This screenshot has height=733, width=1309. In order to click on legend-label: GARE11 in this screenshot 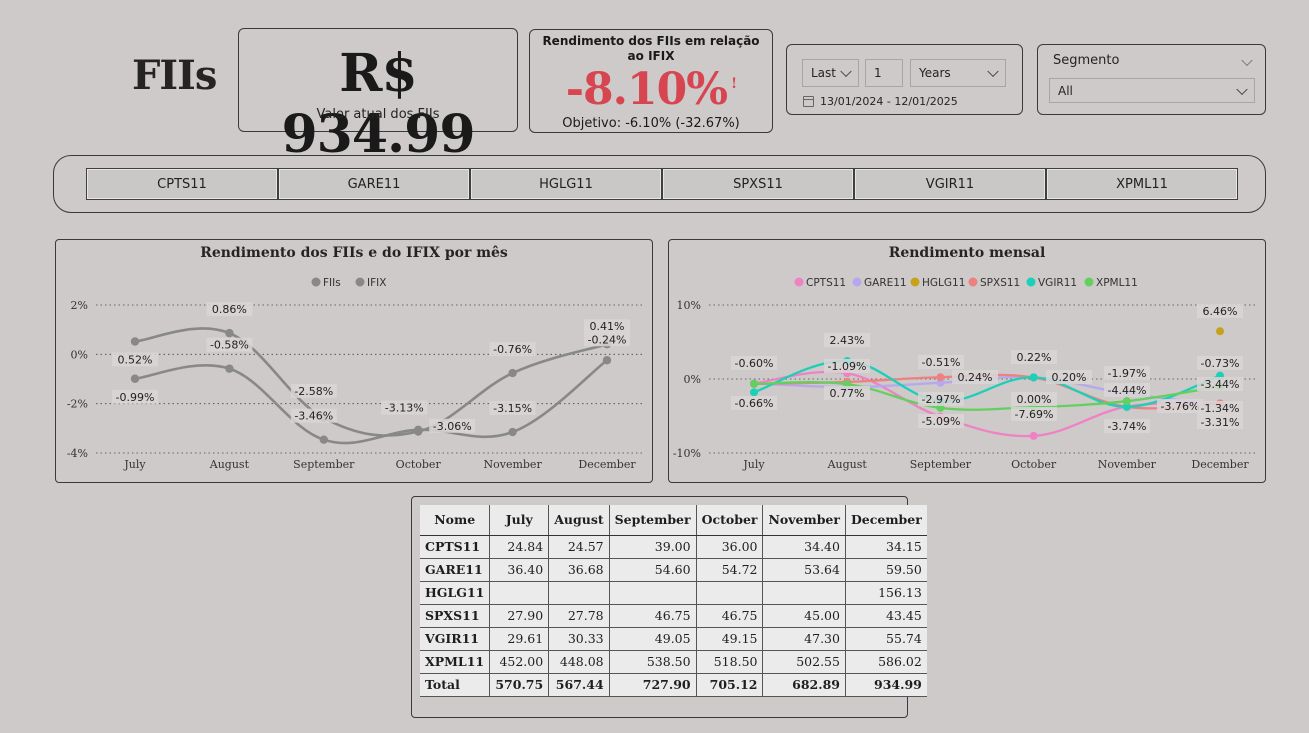, I will do `click(885, 283)`.